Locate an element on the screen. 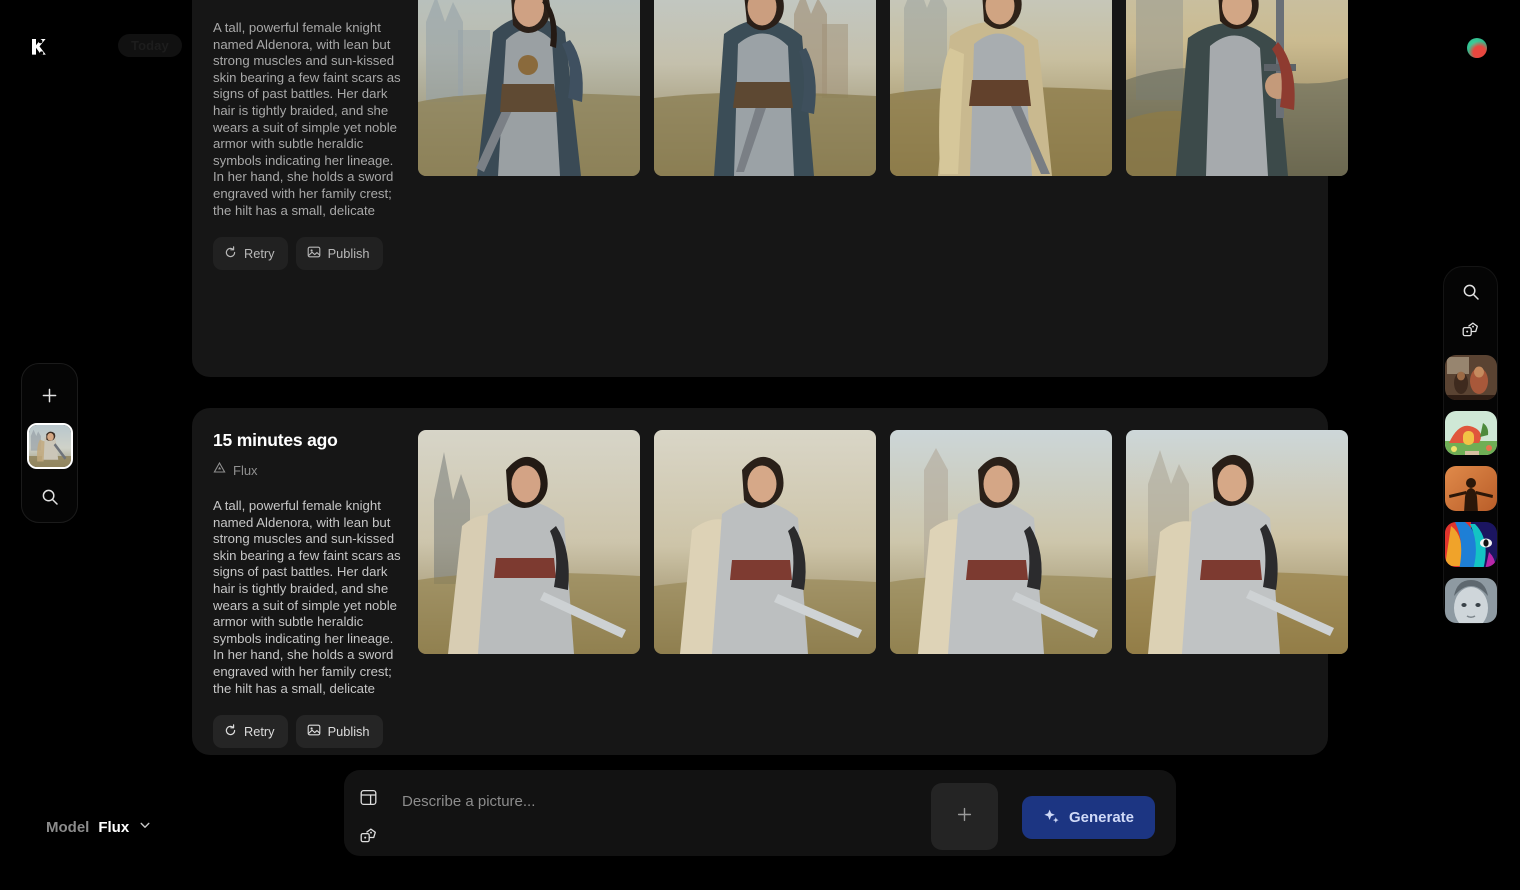  generate-label: Generate is located at coordinates (1101, 817).